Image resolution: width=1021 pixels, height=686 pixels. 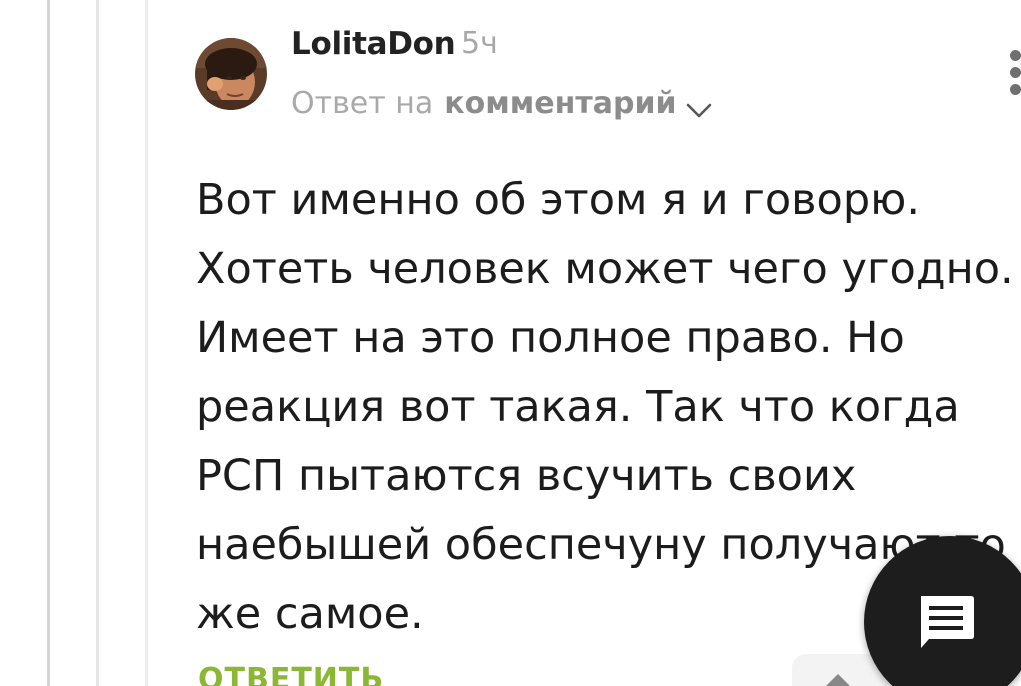 I want to click on reply-prefix: Ответ на, so click(x=362, y=103).